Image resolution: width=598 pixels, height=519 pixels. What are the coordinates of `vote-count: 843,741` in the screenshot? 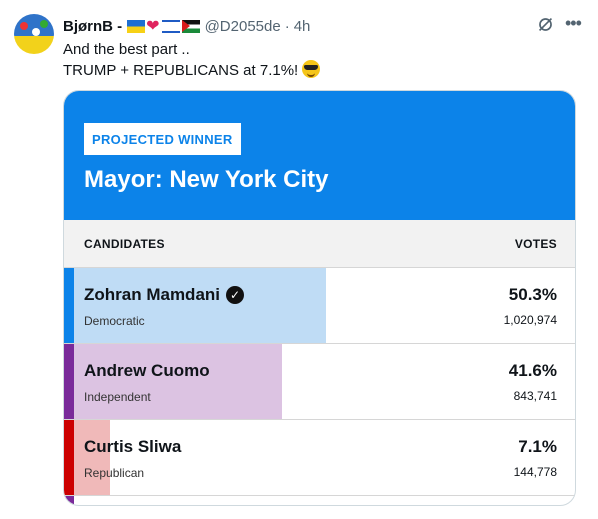 It's located at (535, 396).